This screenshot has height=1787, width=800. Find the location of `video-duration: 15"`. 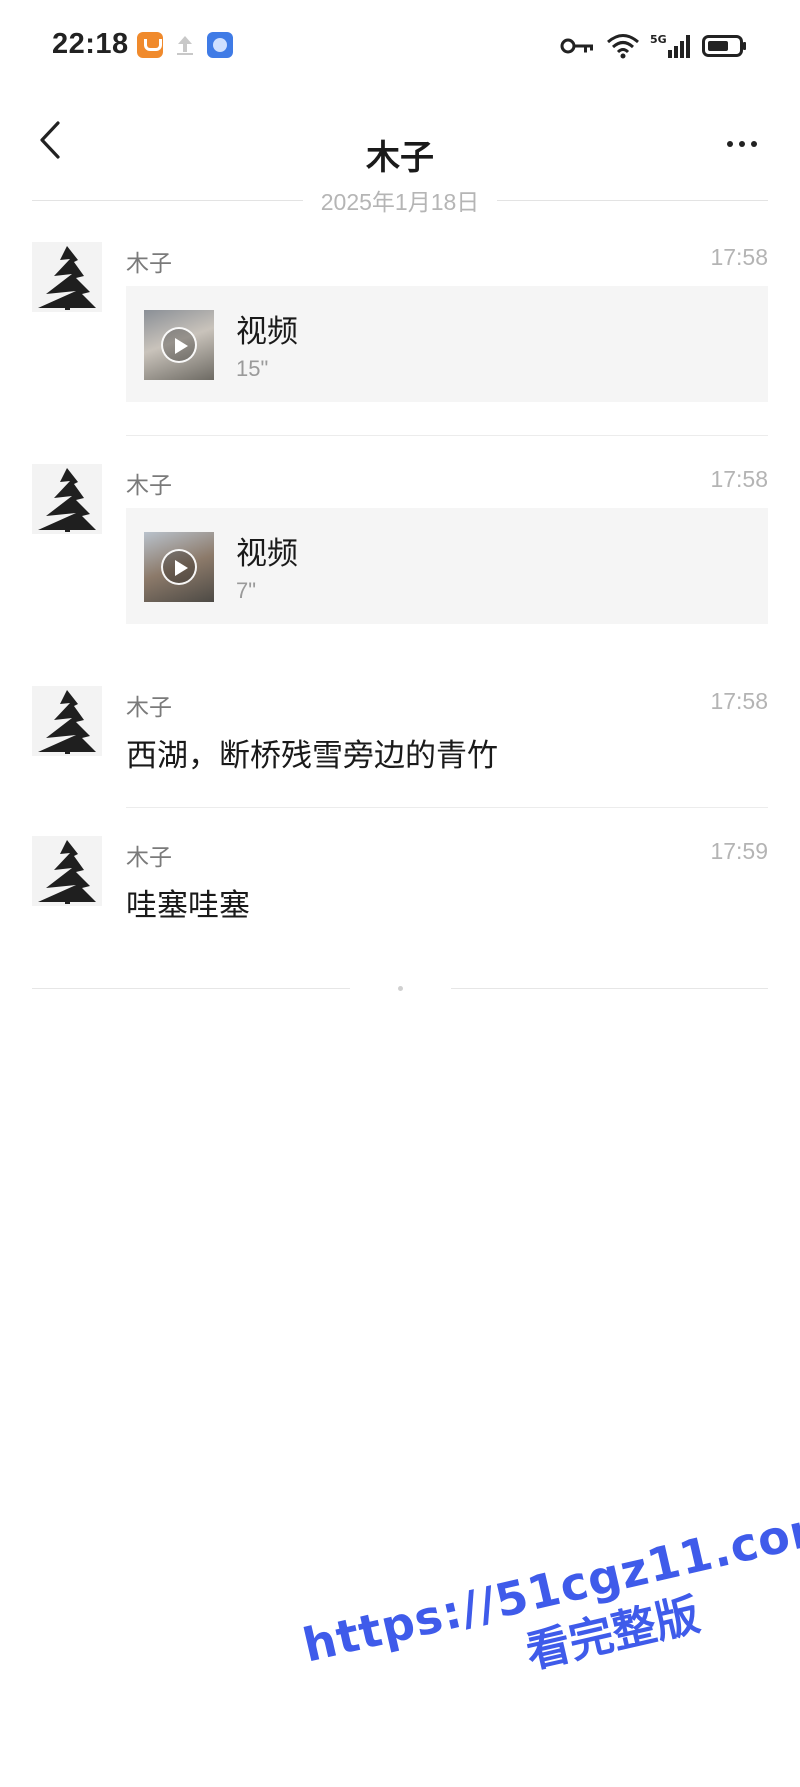

video-duration: 15" is located at coordinates (252, 368).